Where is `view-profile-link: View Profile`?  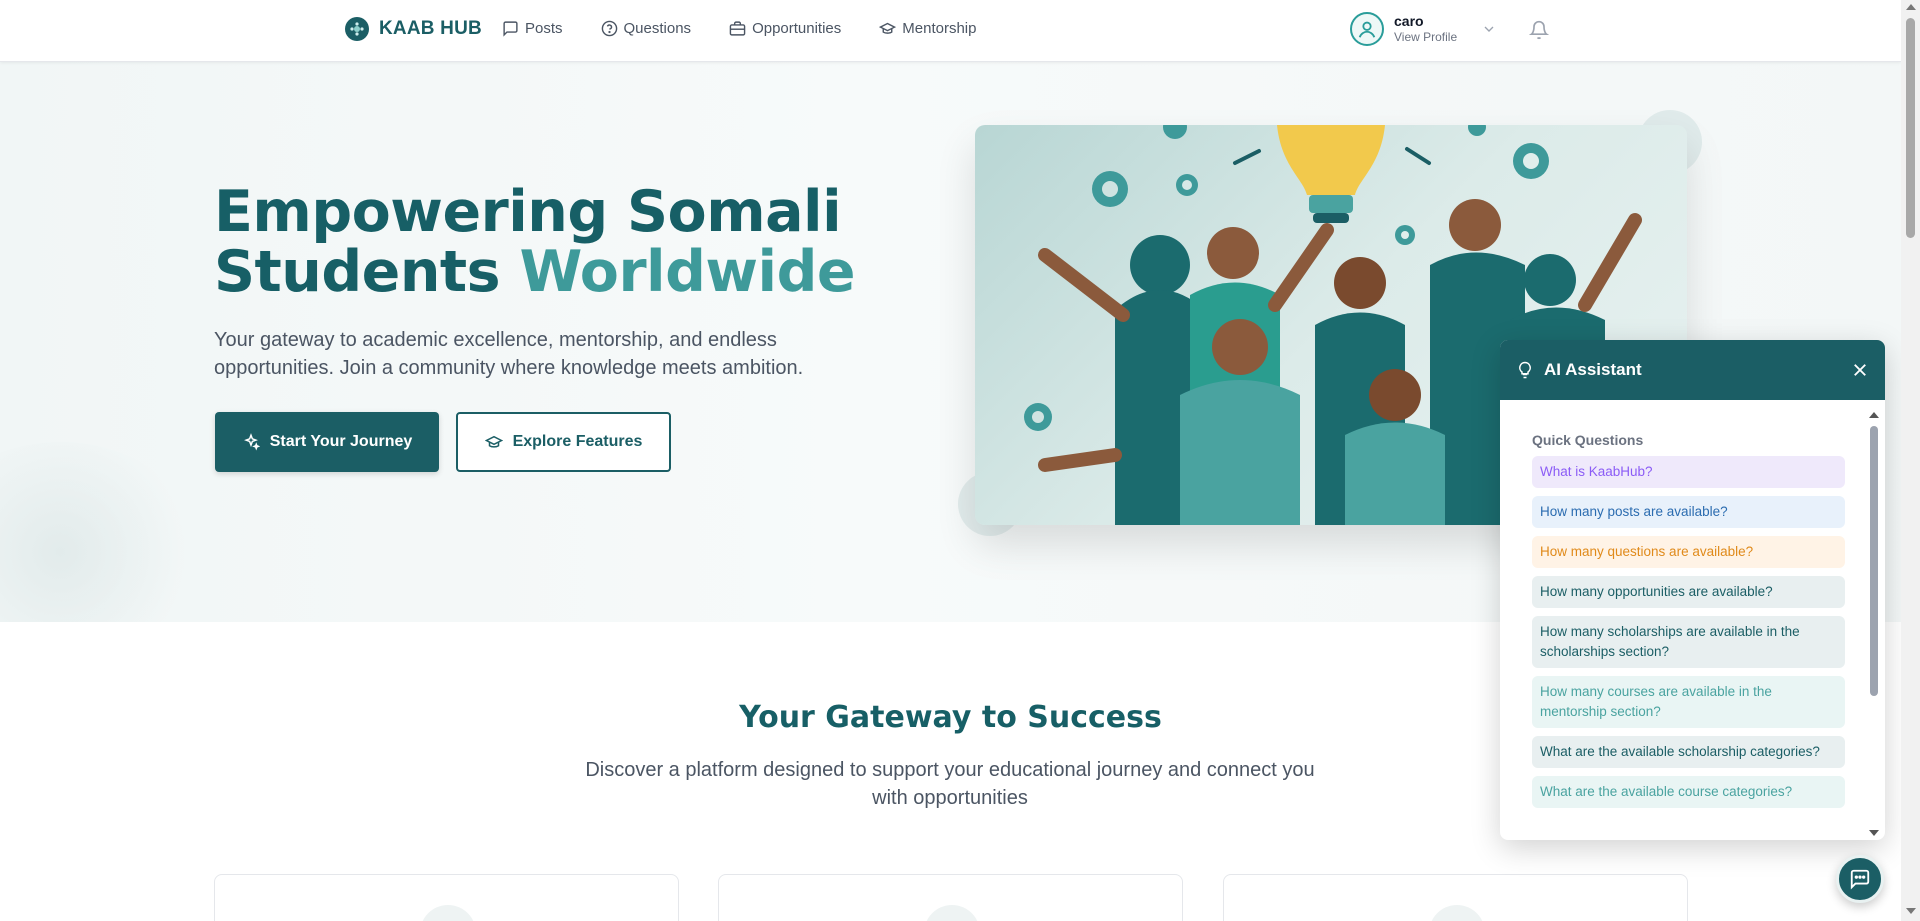
view-profile-link: View Profile is located at coordinates (1425, 37).